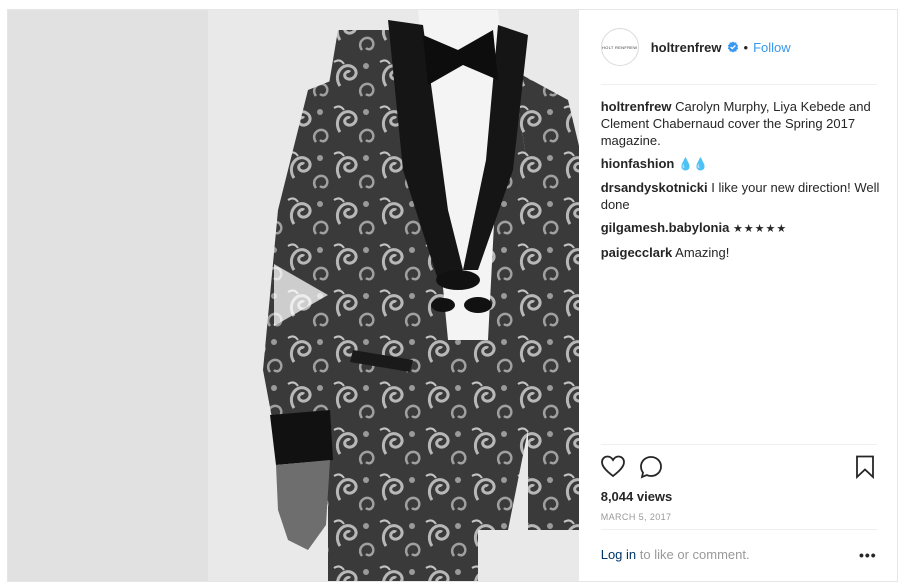 The height and width of the screenshot is (588, 900). What do you see at coordinates (636, 517) in the screenshot?
I see `post-date: MARCH 5, 2017` at bounding box center [636, 517].